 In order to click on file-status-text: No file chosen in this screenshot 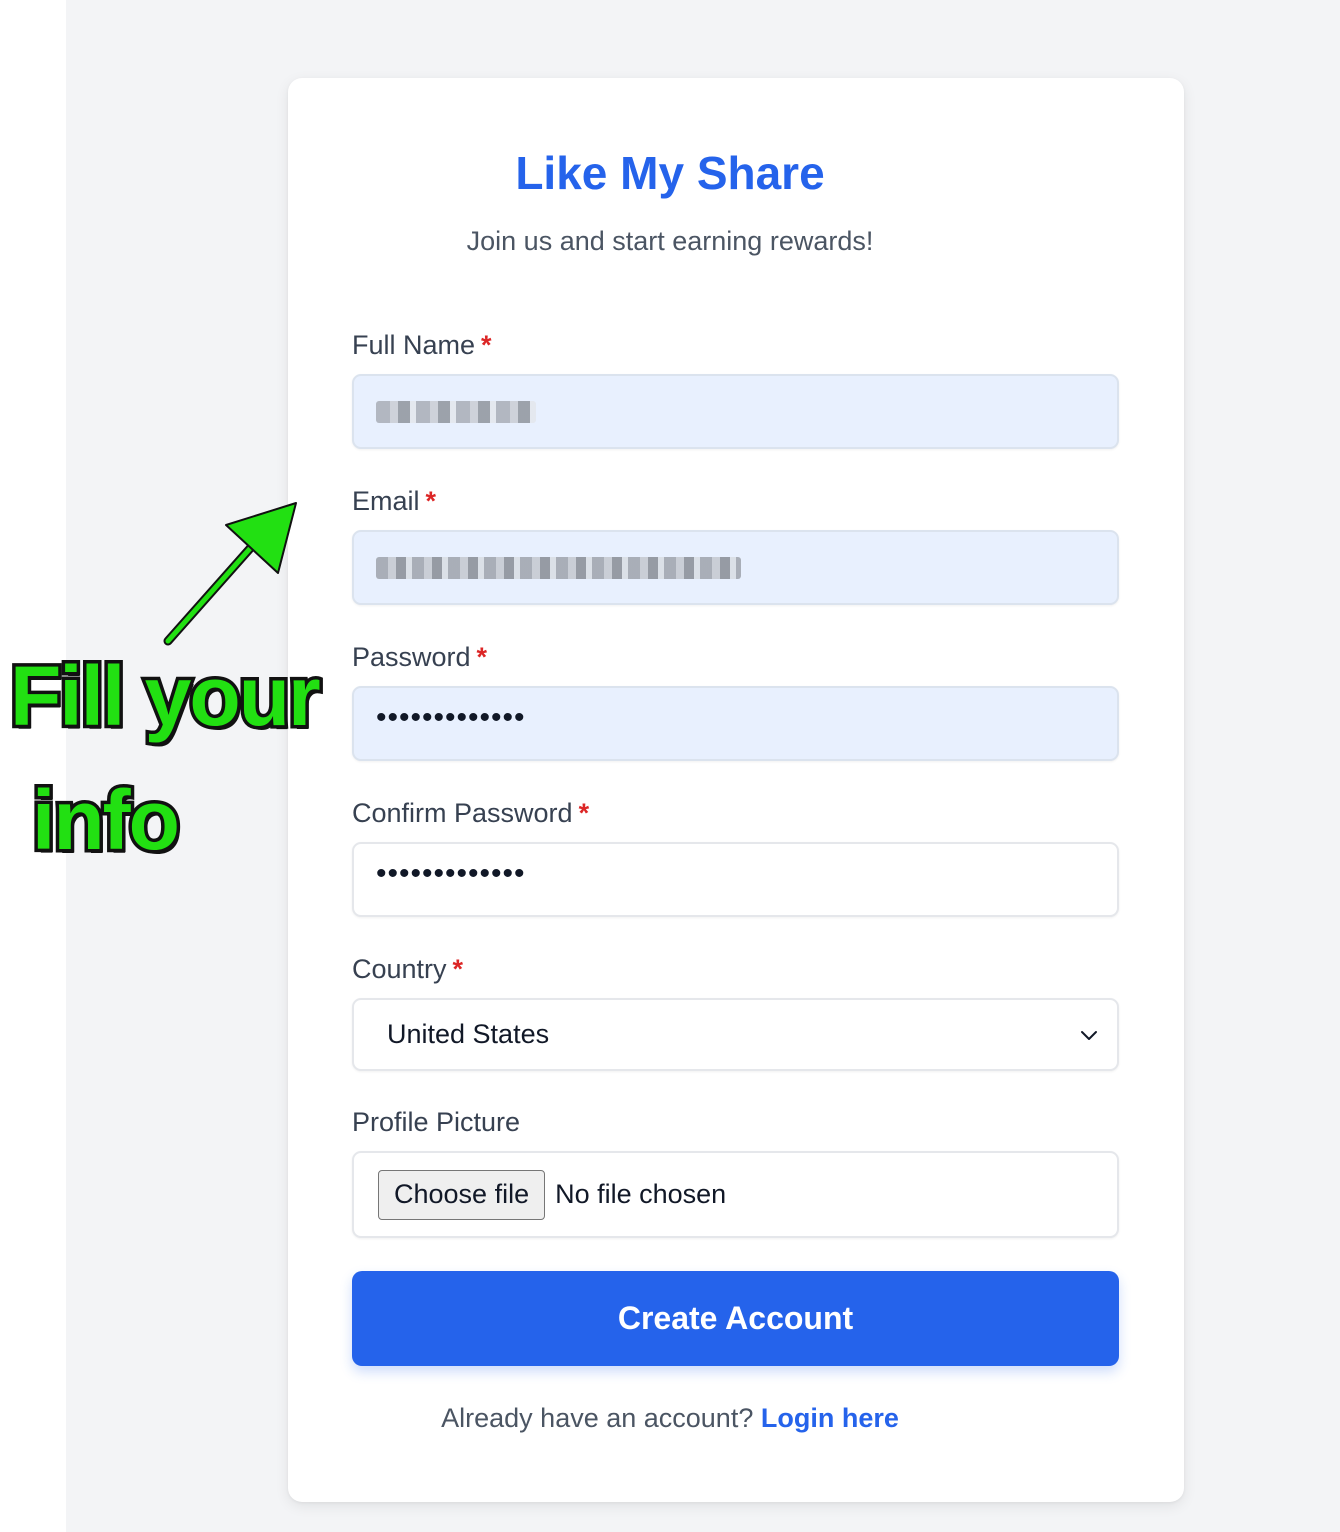, I will do `click(641, 1194)`.